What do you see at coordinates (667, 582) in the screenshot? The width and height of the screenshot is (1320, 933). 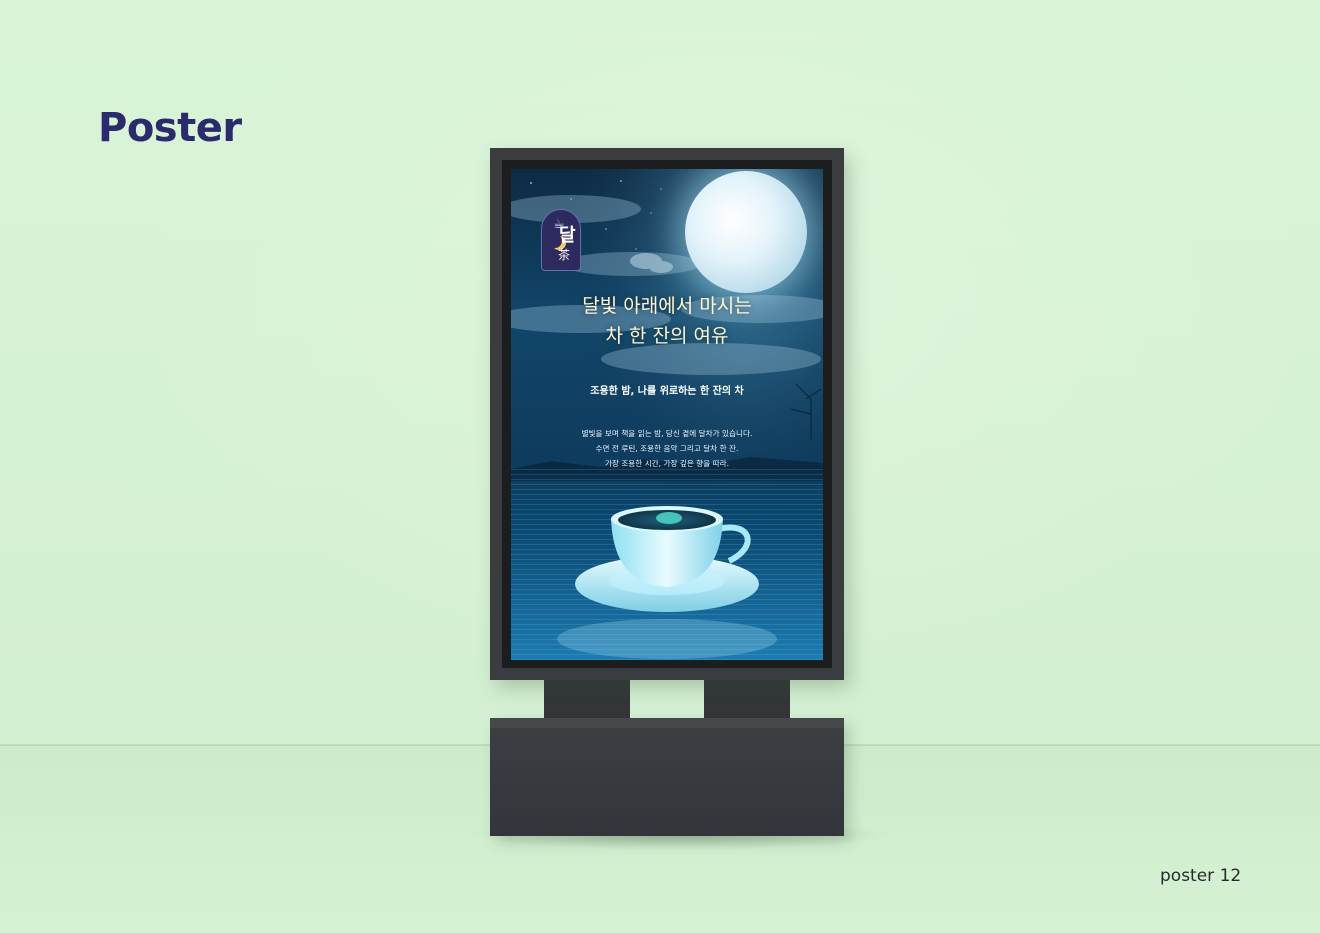 I see `tea-cup-illustration` at bounding box center [667, 582].